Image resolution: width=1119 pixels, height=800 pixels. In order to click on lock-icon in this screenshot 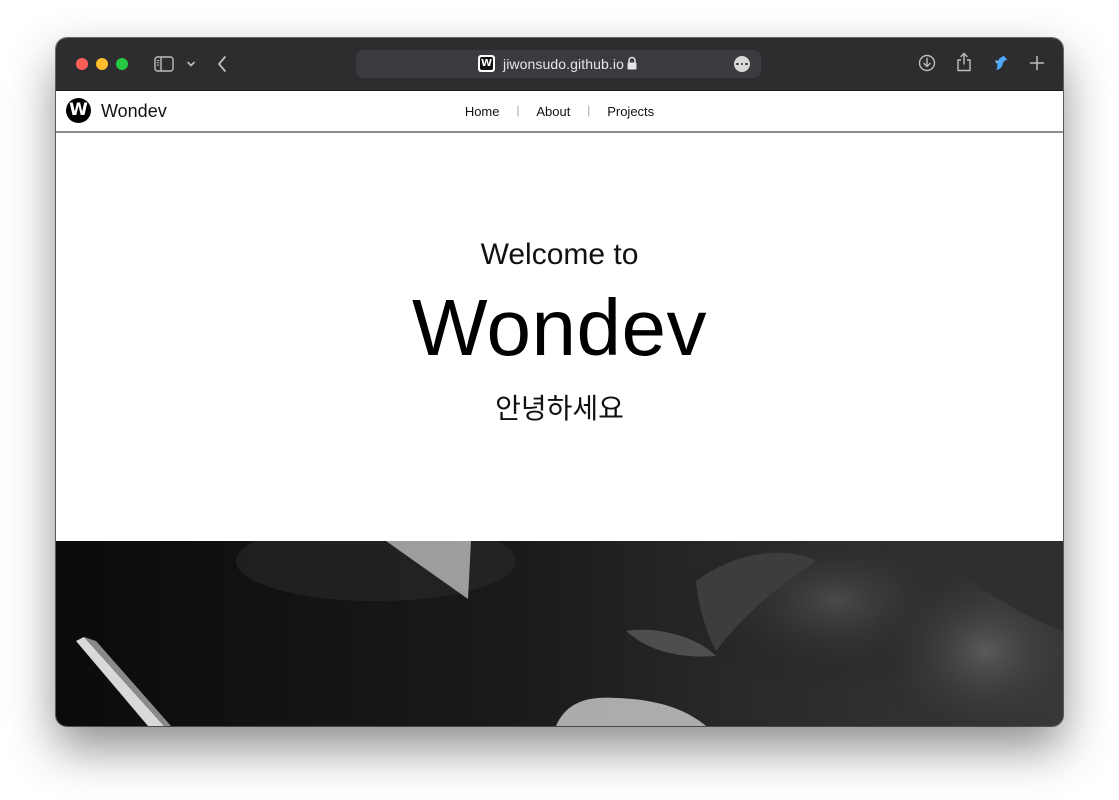, I will do `click(632, 63)`.